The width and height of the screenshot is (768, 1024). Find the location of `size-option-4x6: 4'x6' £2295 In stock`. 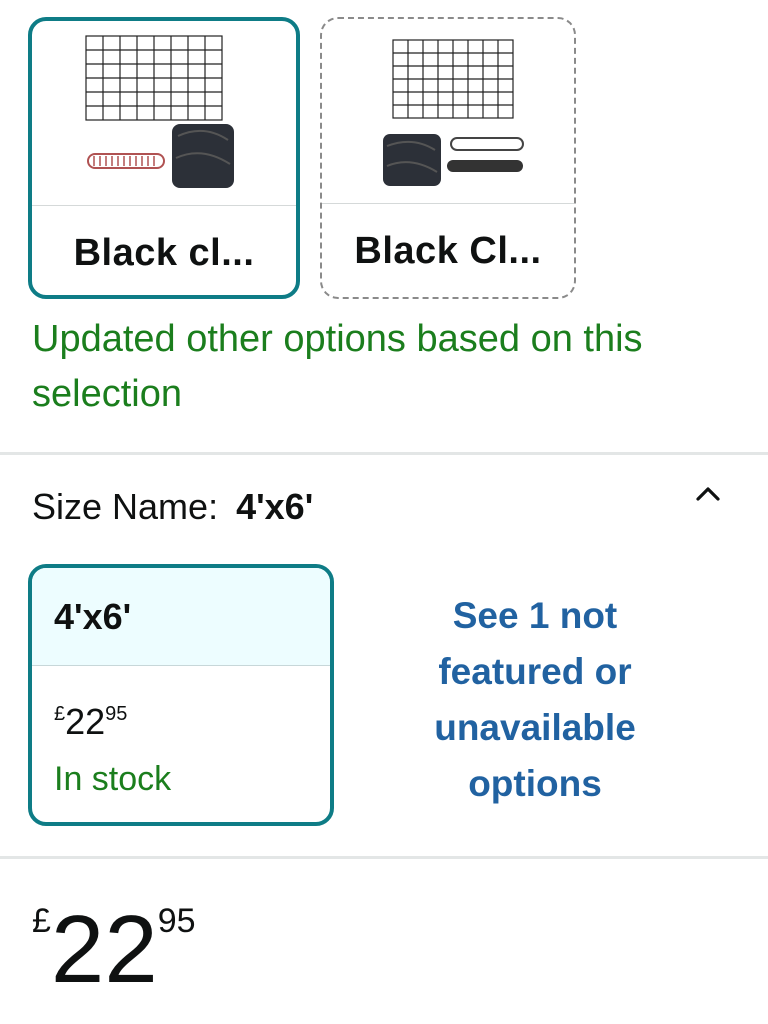

size-option-4x6: 4'x6' £2295 In stock is located at coordinates (181, 695).